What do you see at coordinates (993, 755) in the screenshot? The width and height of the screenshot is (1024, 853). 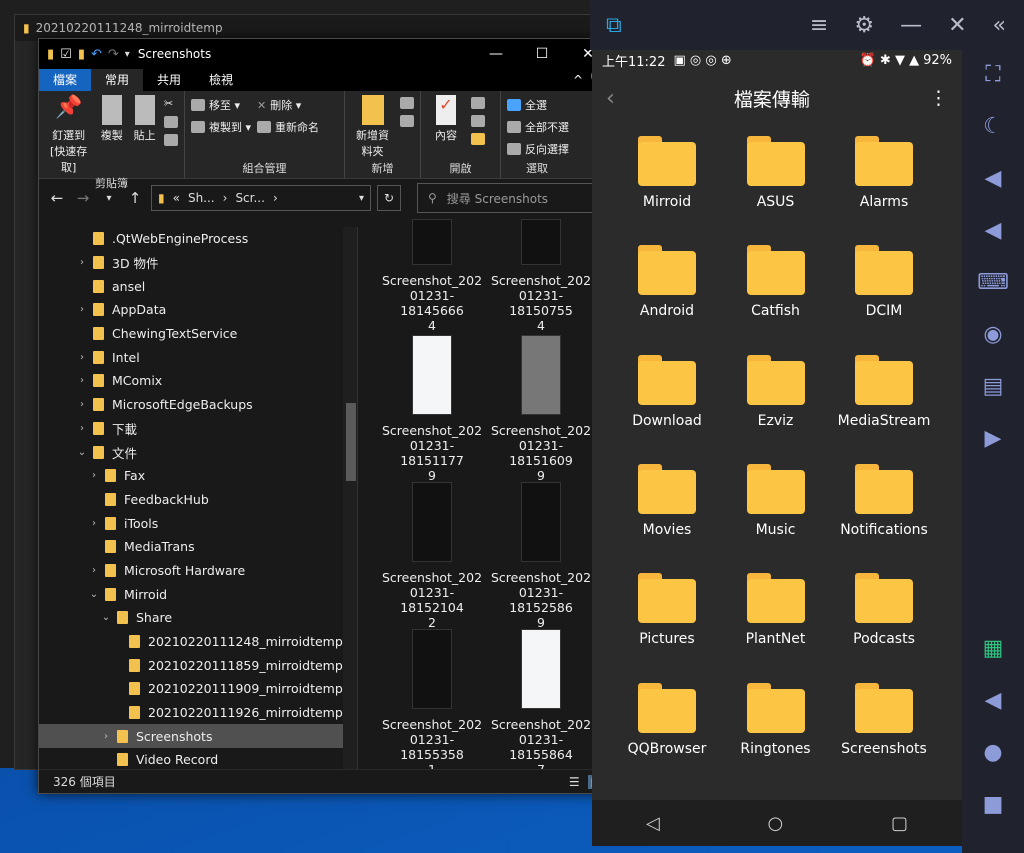 I see `home-circle-icon: ●` at bounding box center [993, 755].